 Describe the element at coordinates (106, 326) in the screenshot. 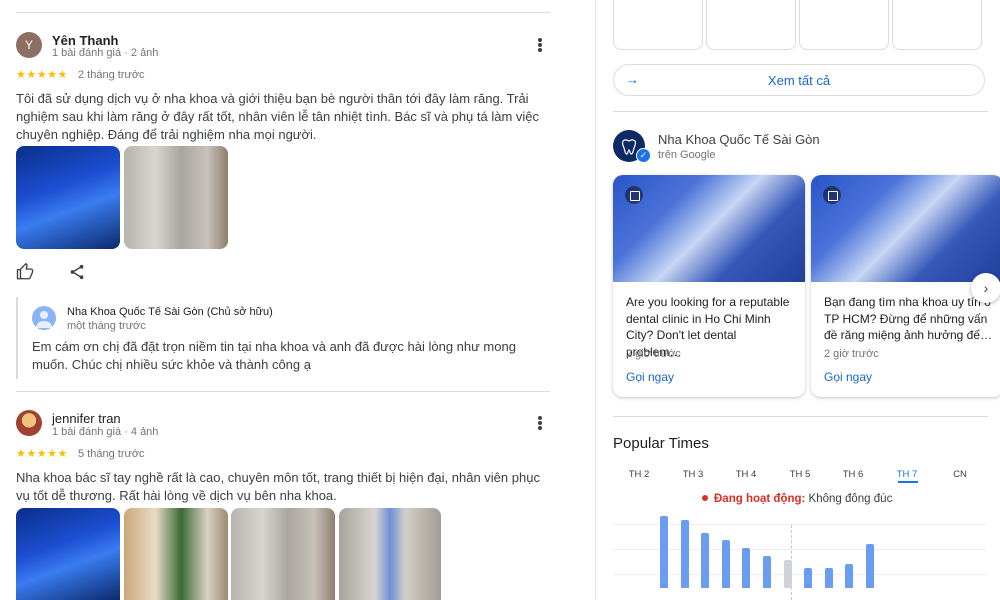

I see `owner-reply-date: một tháng trước` at that location.